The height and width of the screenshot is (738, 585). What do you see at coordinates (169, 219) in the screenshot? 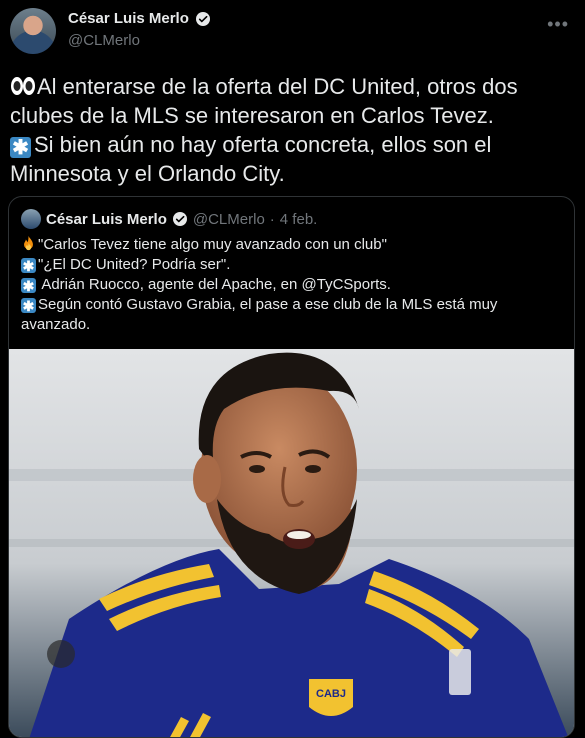
I see `quoted-header: César Luis Merlo @CLMerlo · 4 feb.` at bounding box center [169, 219].